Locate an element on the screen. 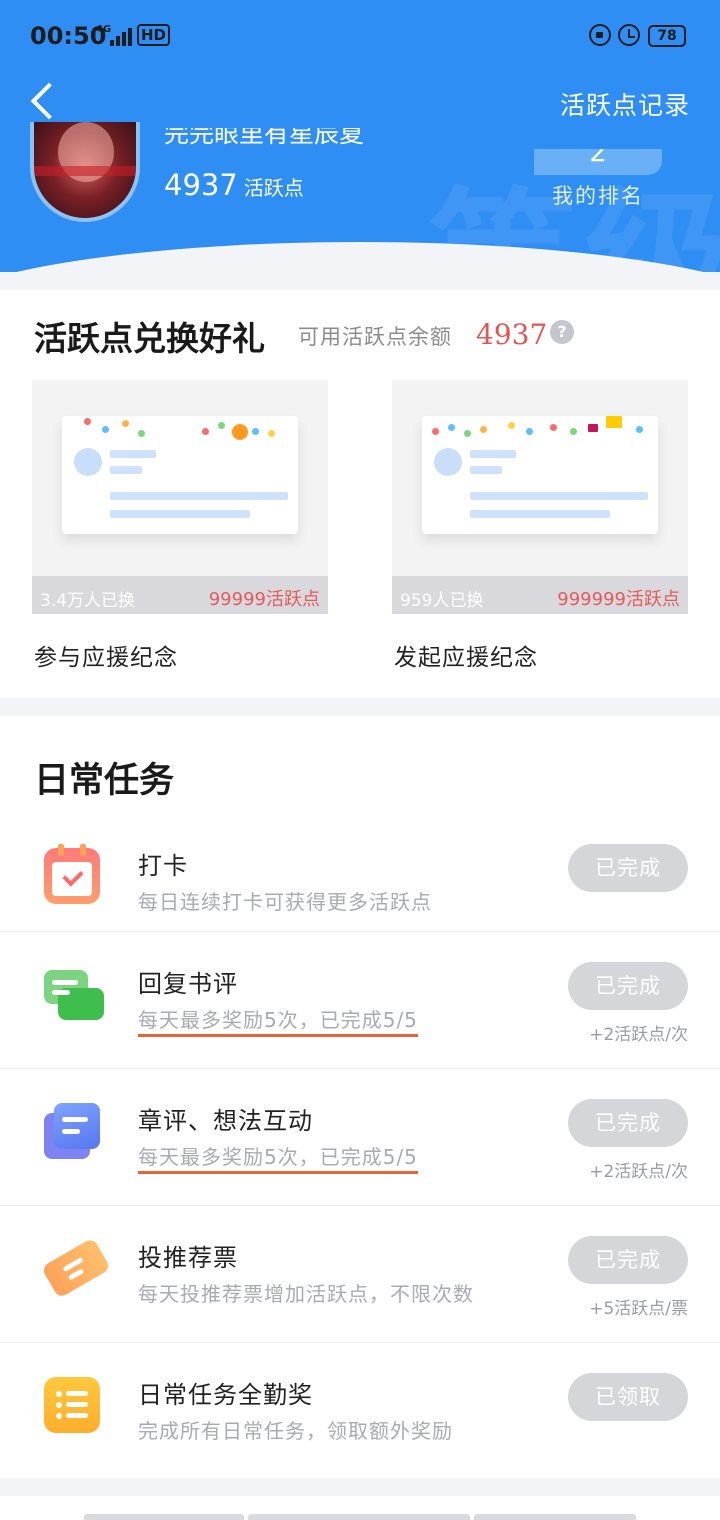  balance-label: 可用活跃点余额 is located at coordinates (375, 337).